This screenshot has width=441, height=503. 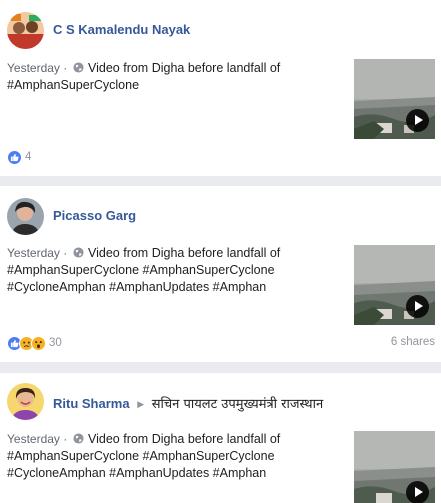 I want to click on reactions-bar: 4, so click(x=19, y=157).